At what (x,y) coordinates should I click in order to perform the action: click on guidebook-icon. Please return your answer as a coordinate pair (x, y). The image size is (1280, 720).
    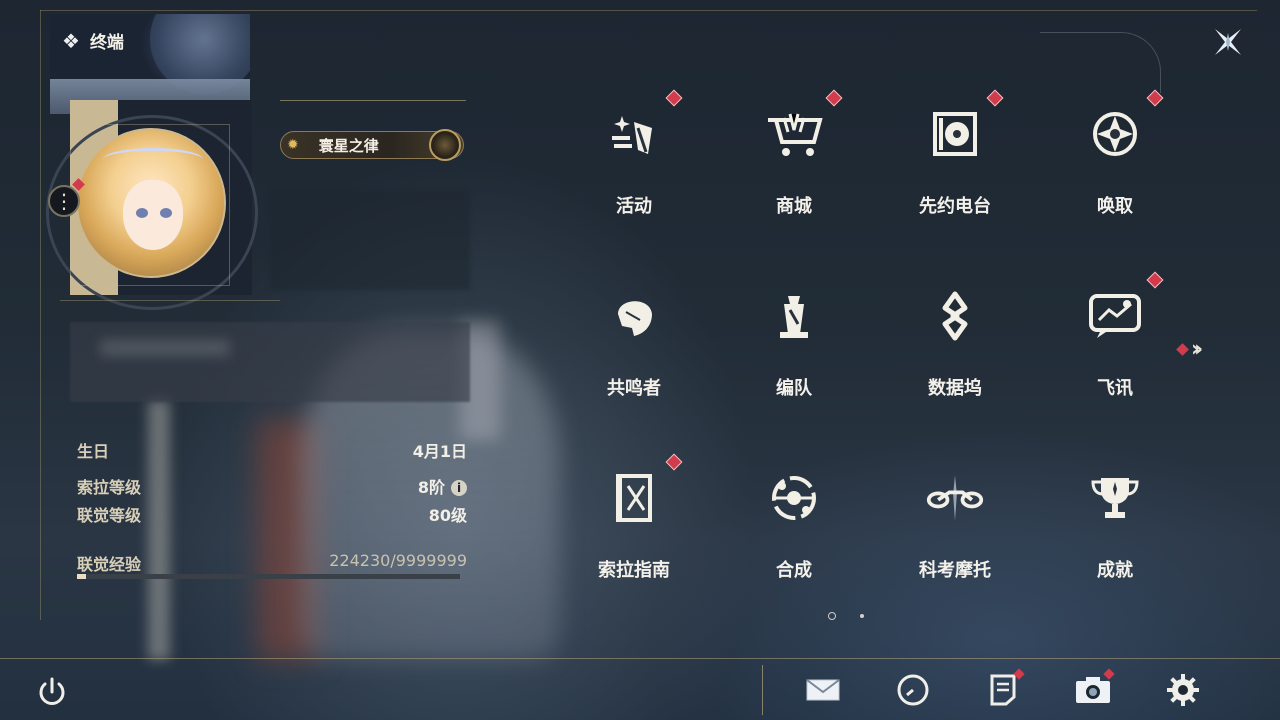
    Looking at the image, I should click on (634, 498).